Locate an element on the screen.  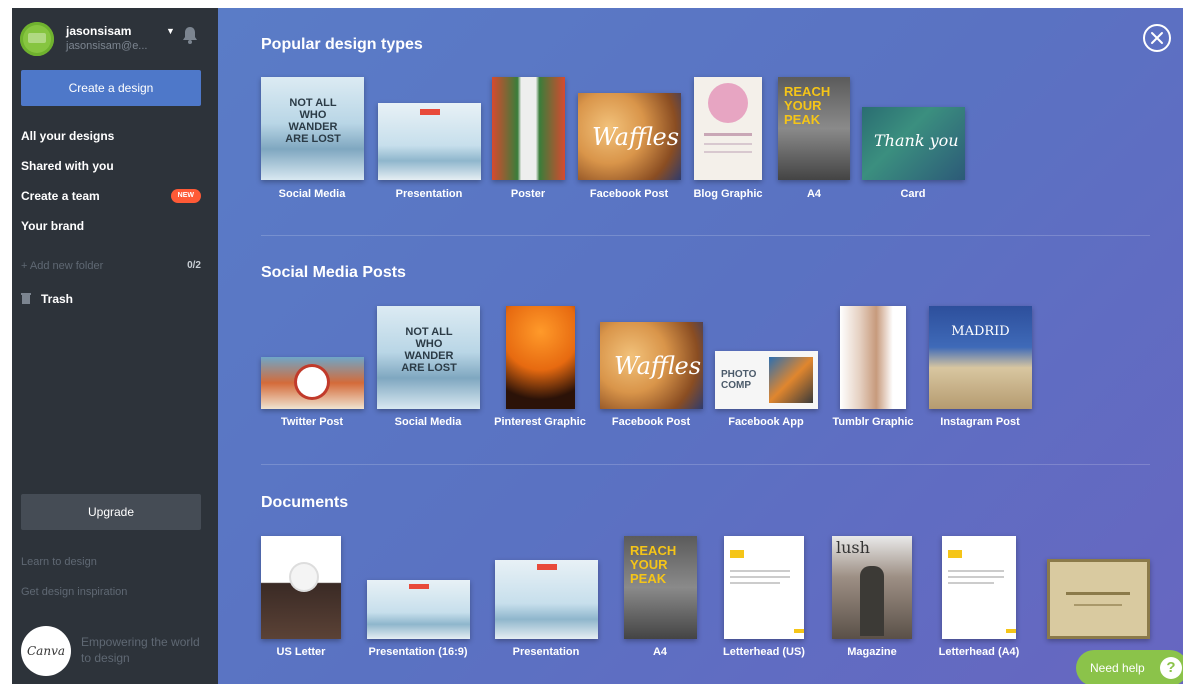
need-help-button: Need help ? is located at coordinates (1129, 667).